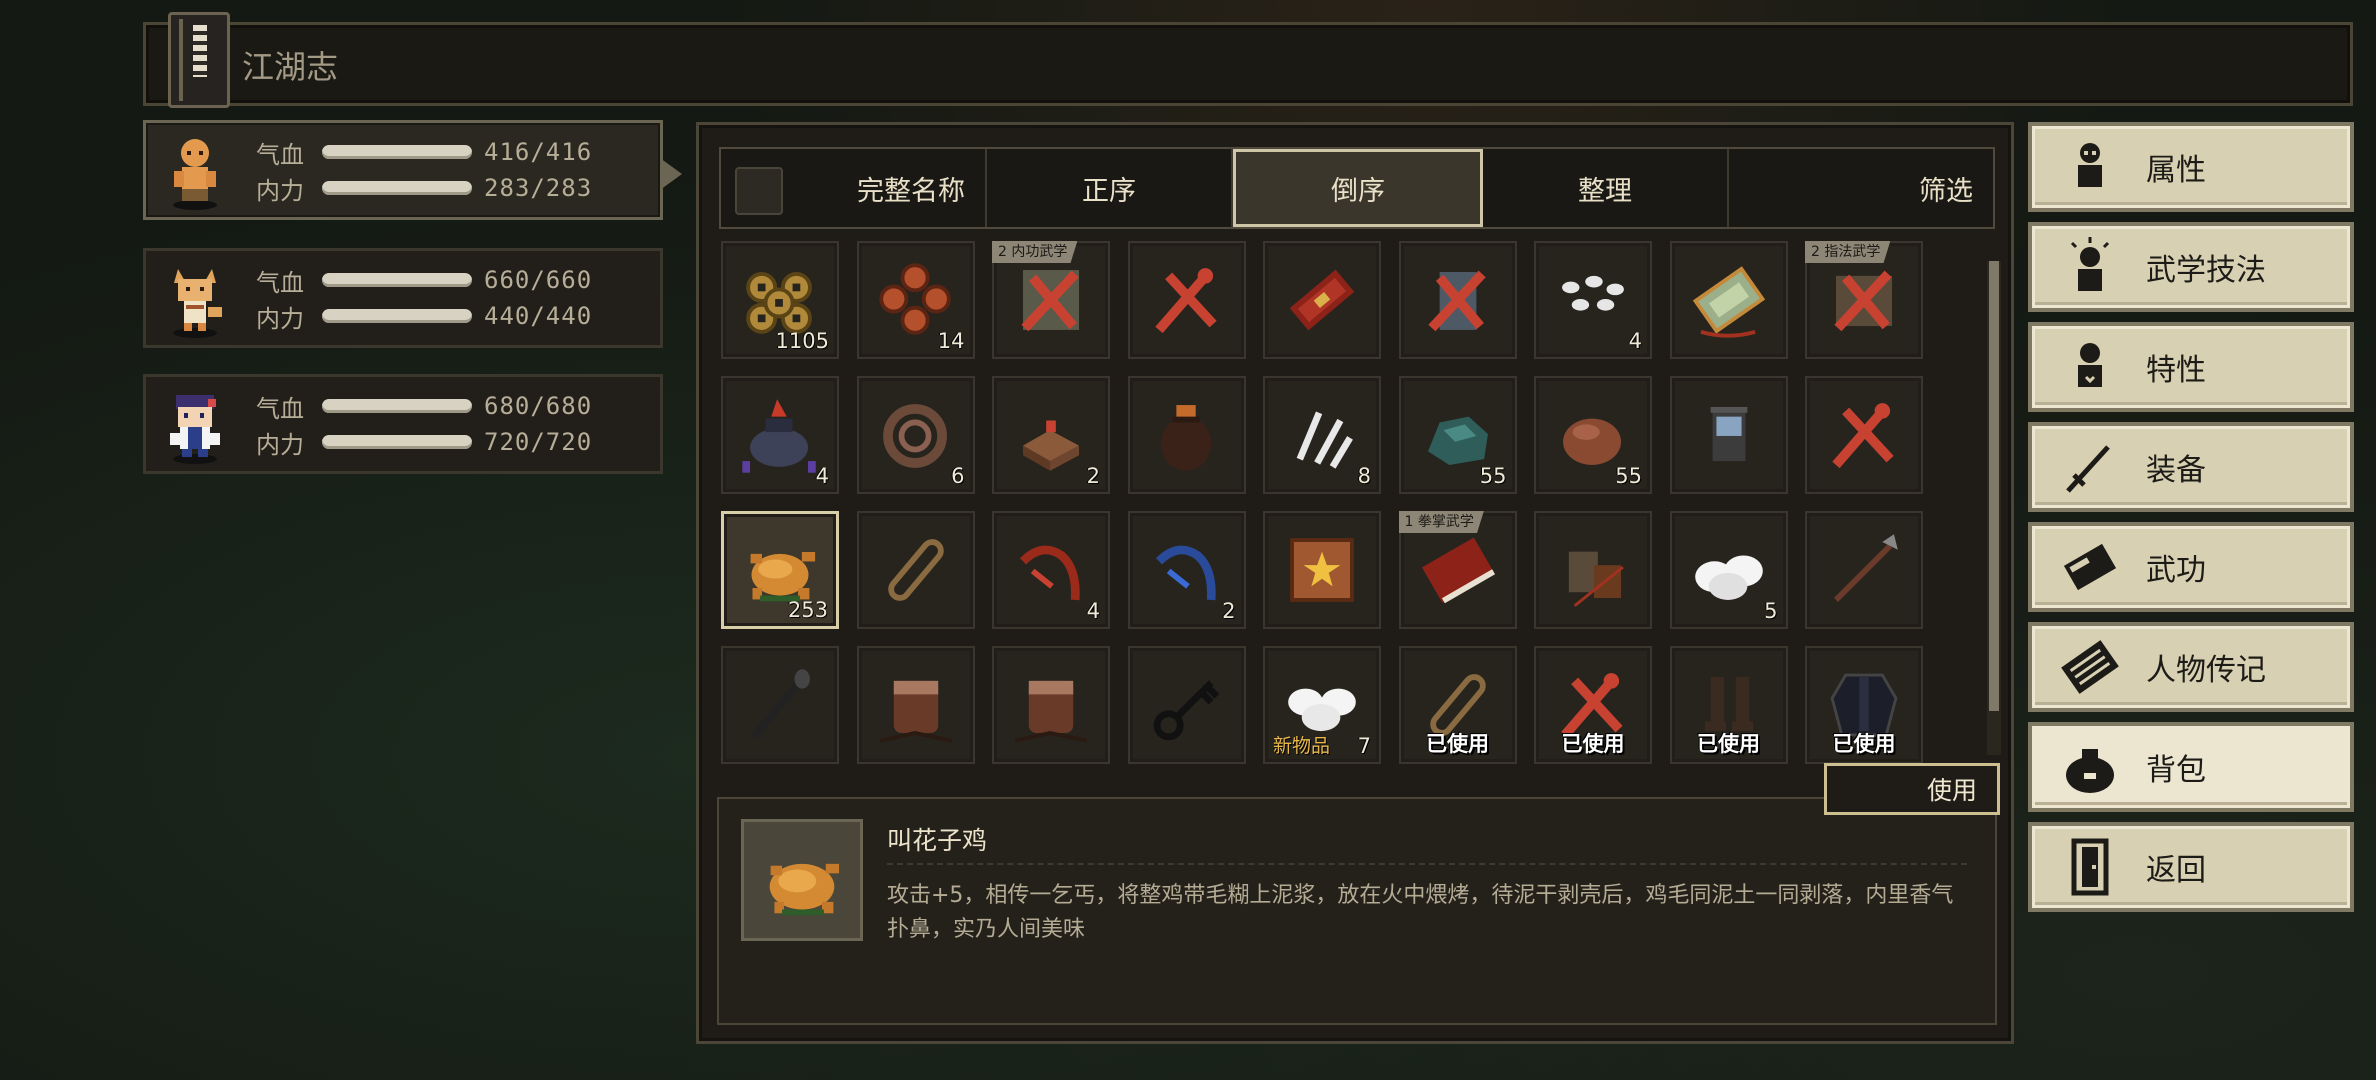 This screenshot has height=1080, width=2376. I want to click on roast-chicken-icon, so click(802, 880).